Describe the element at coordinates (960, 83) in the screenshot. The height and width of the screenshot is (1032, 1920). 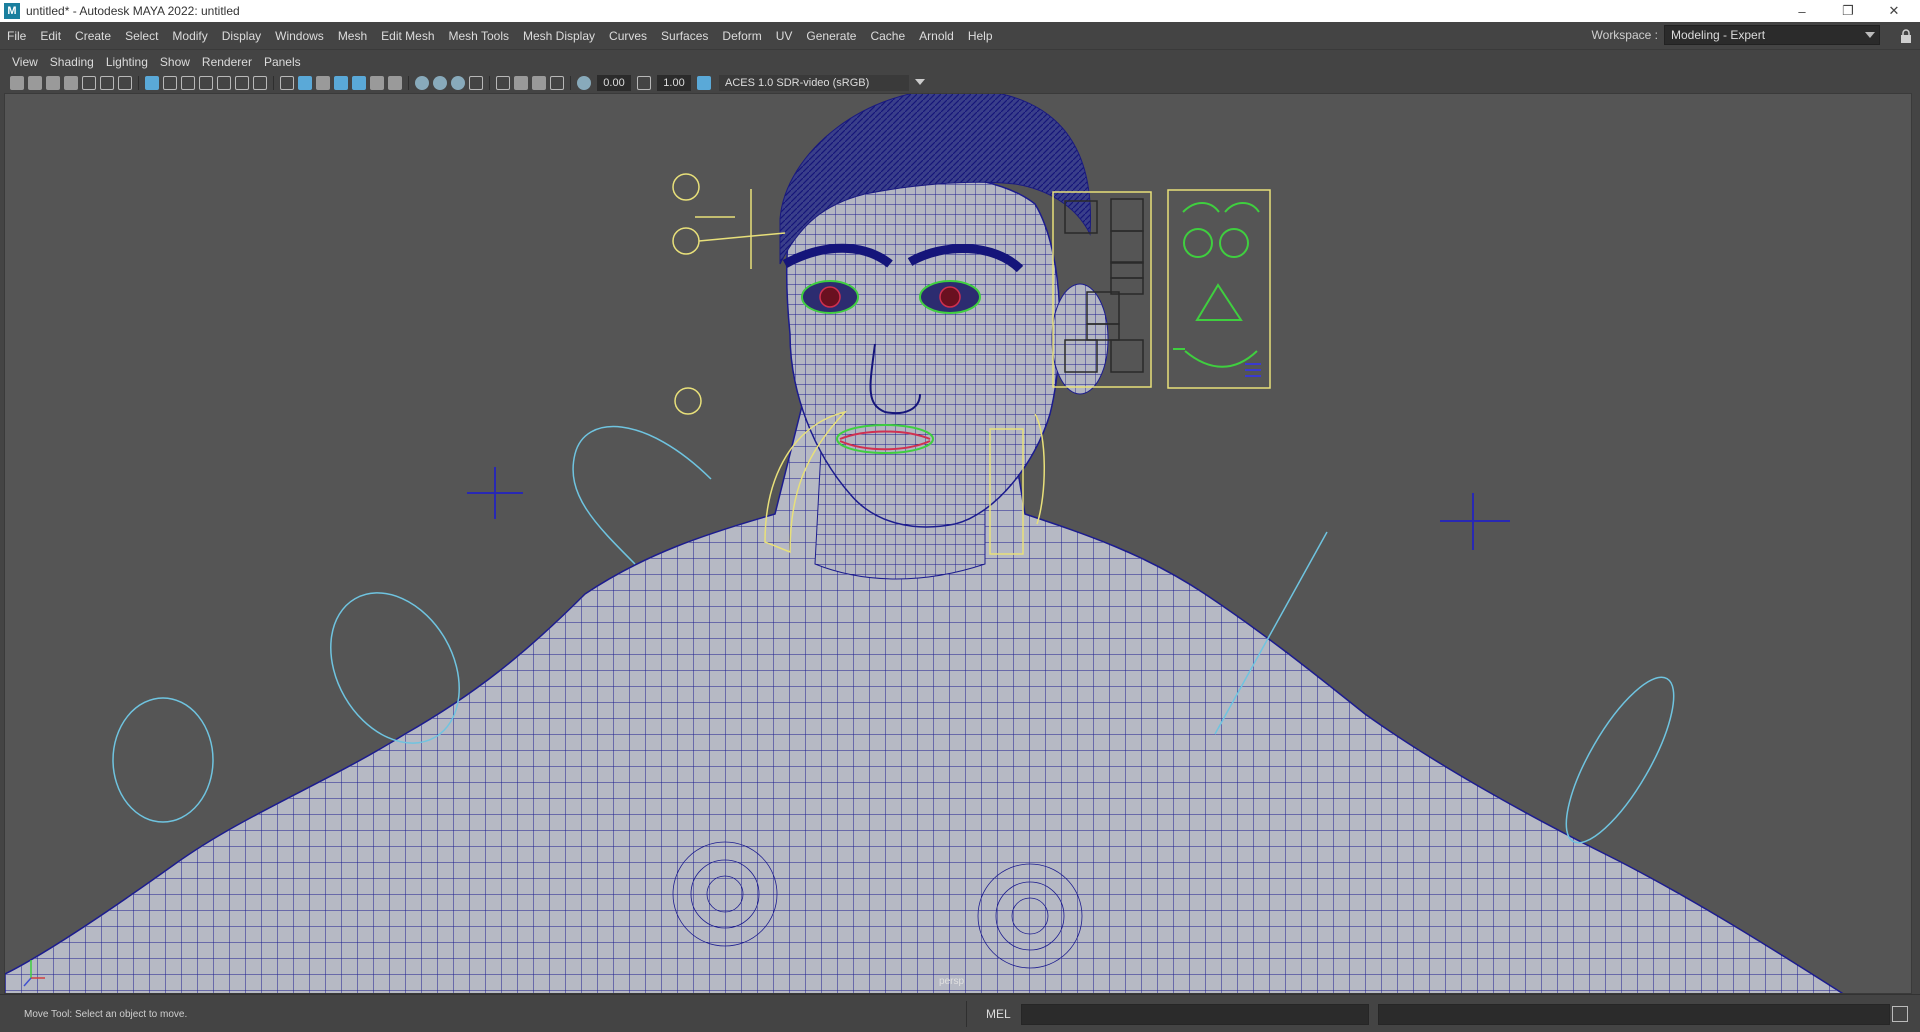
I see `viewport-toolbar: 0.00 1.00 ACES 1.0 SDR-video (sRGB)` at that location.